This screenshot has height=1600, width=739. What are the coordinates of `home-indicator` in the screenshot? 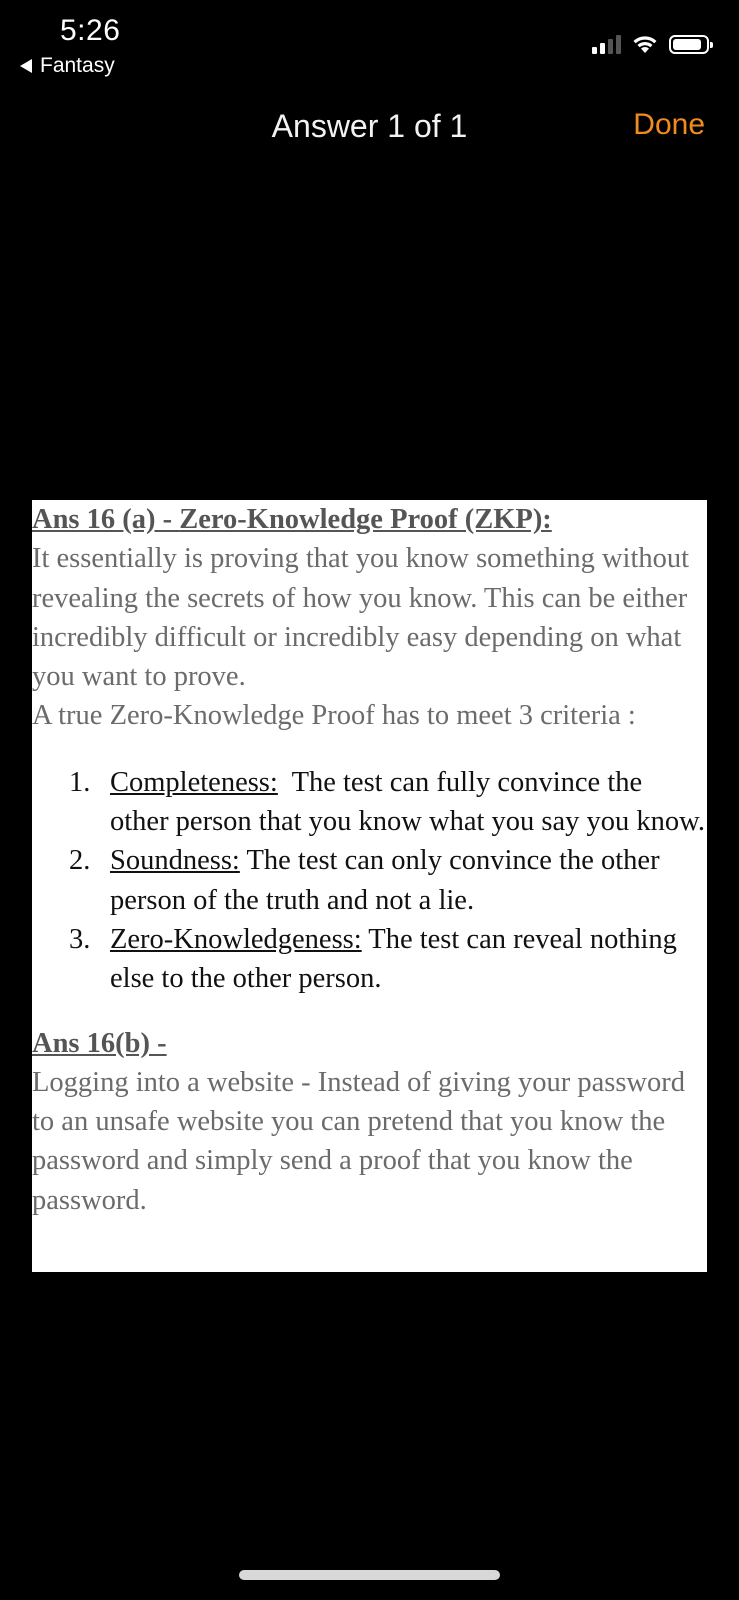 It's located at (369, 1575).